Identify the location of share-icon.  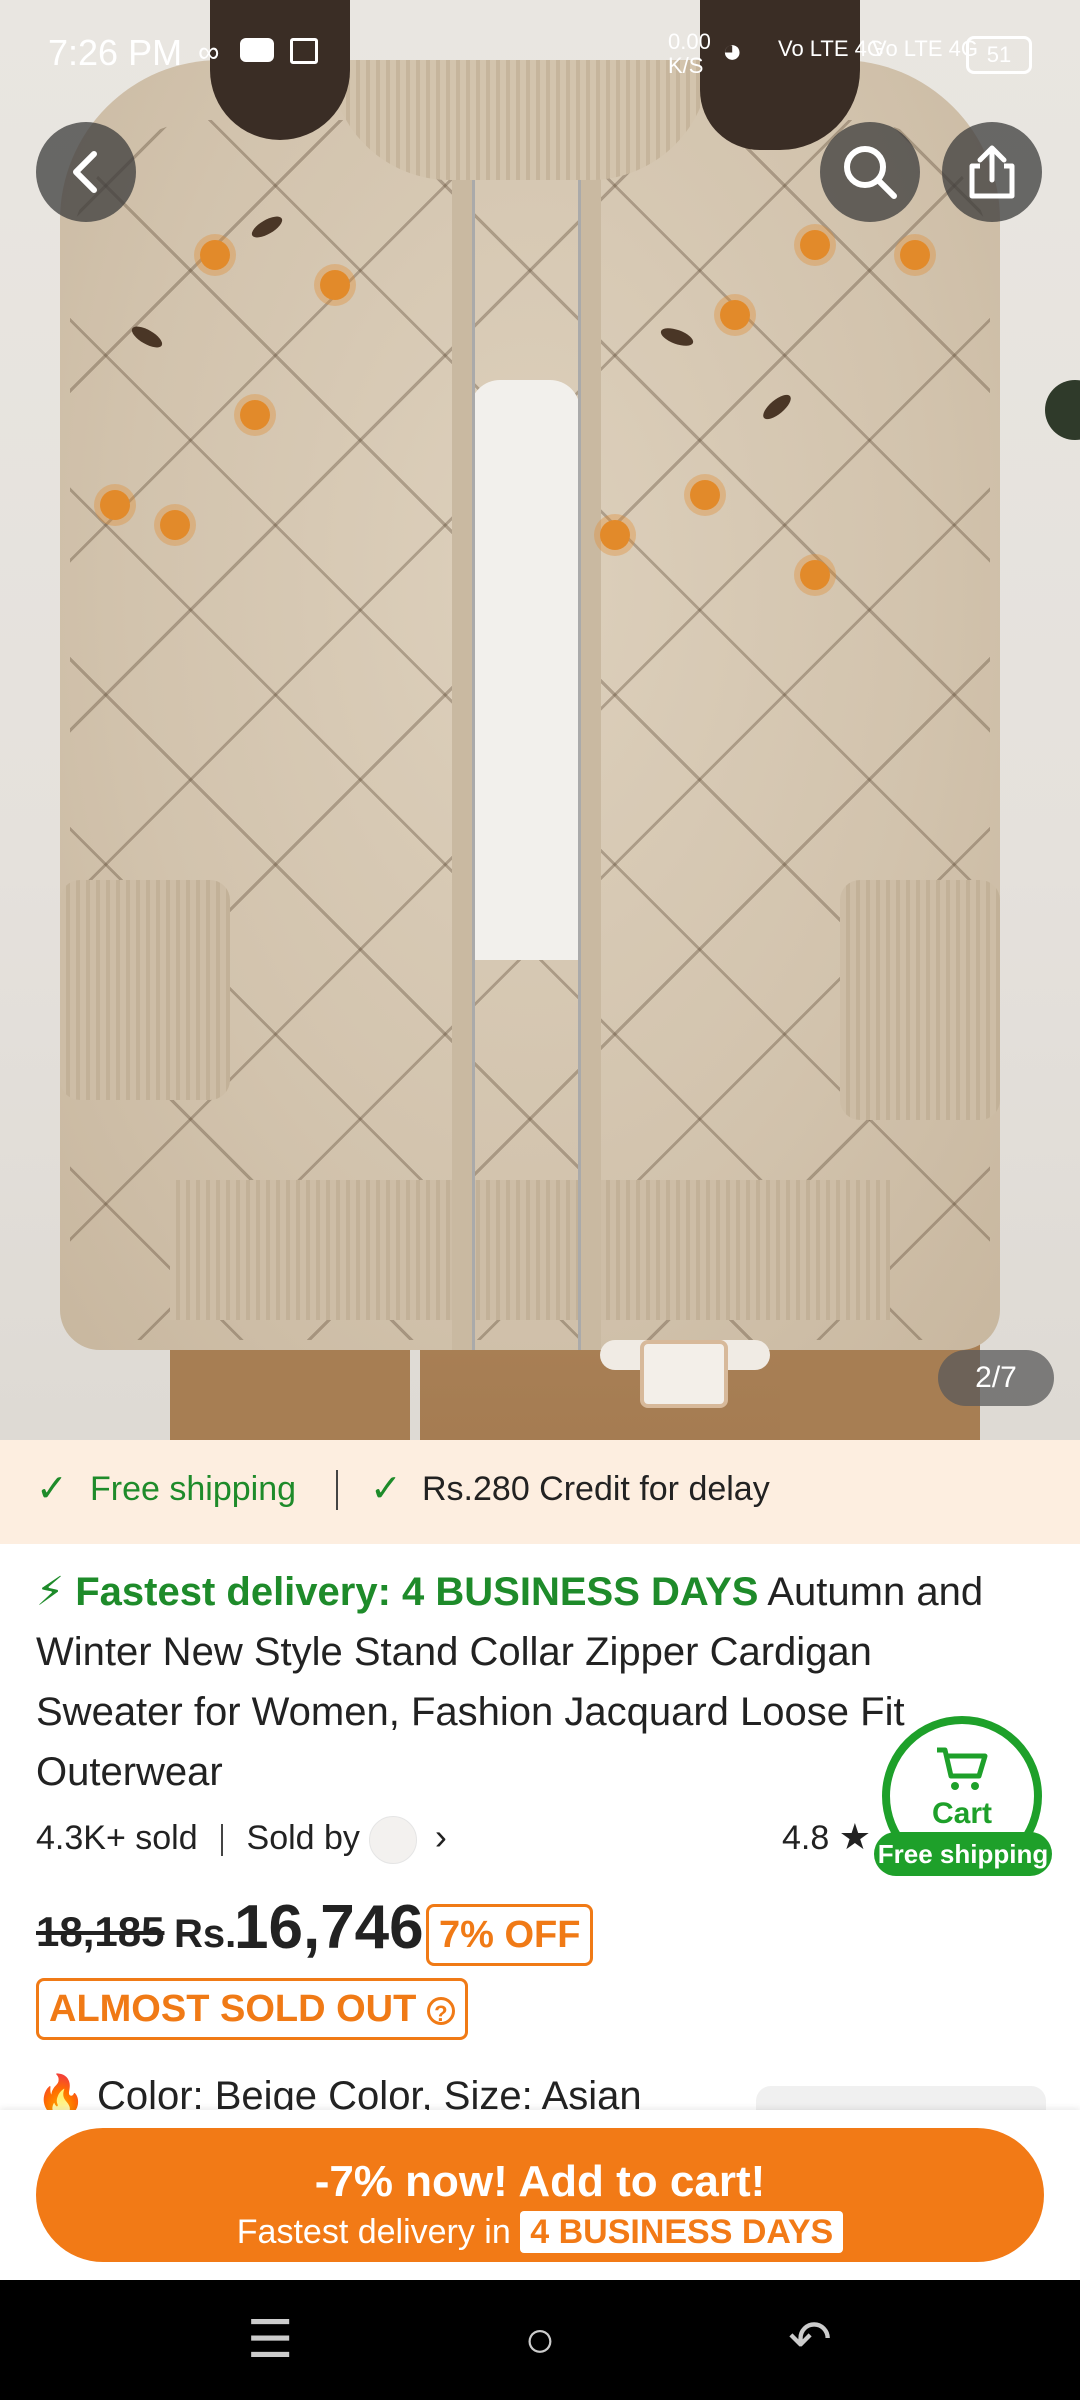
(992, 172).